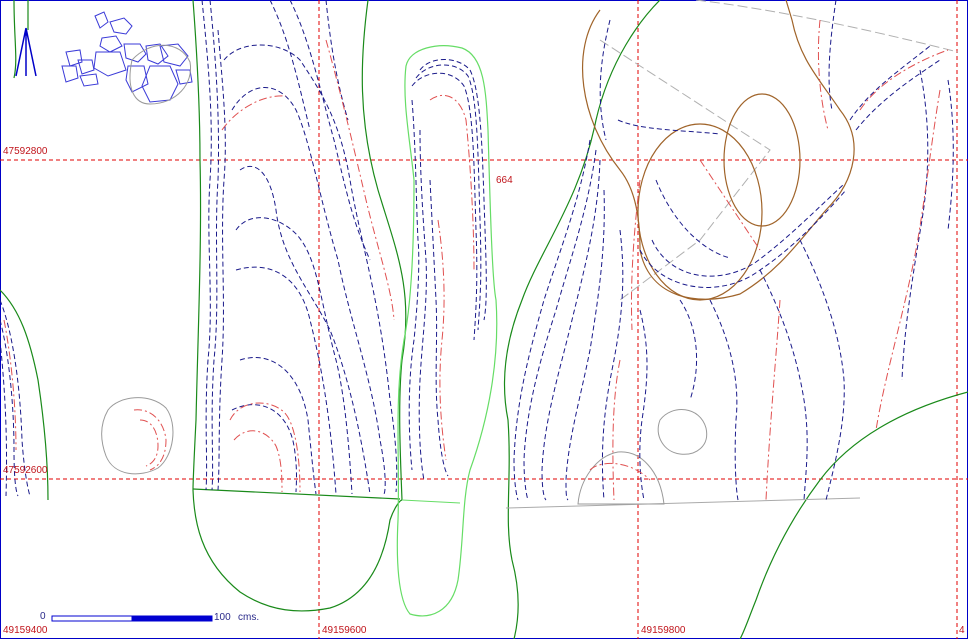 The height and width of the screenshot is (639, 968). What do you see at coordinates (344, 630) in the screenshot?
I see `easting-label-49159600: 49159600` at bounding box center [344, 630].